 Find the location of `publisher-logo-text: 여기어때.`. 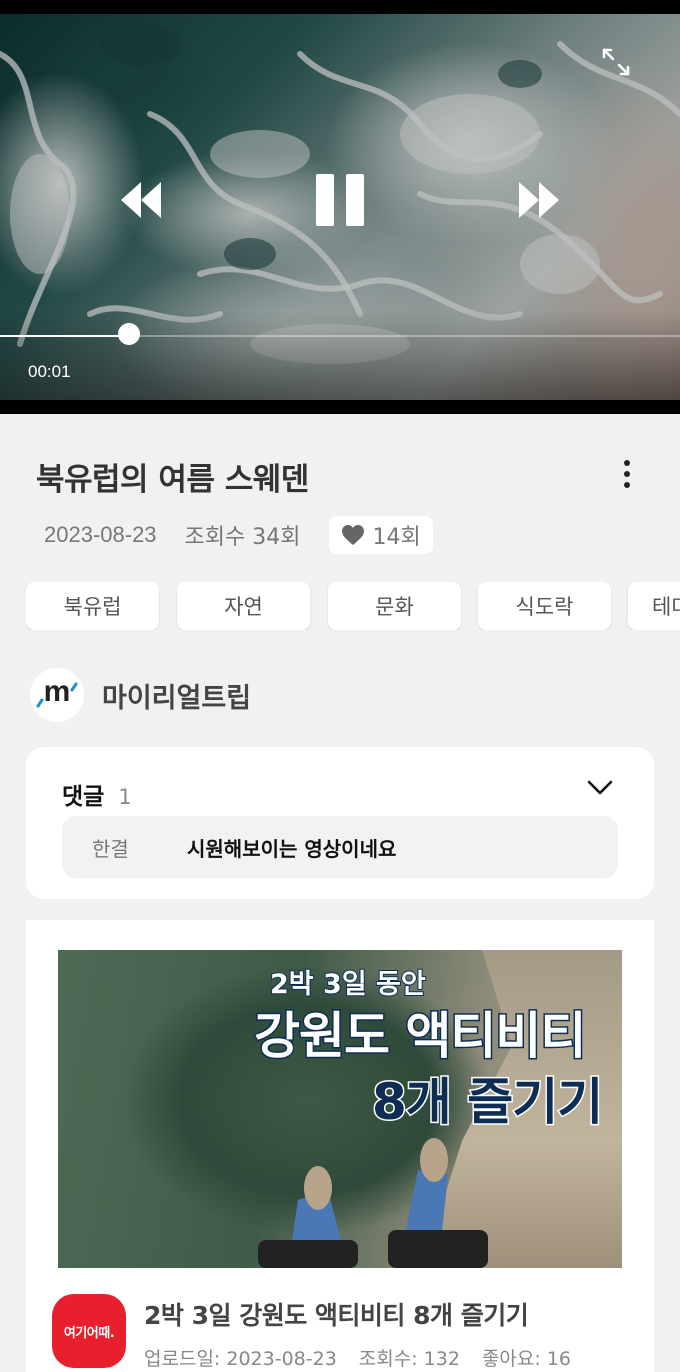

publisher-logo-text: 여기어때. is located at coordinates (89, 1333).